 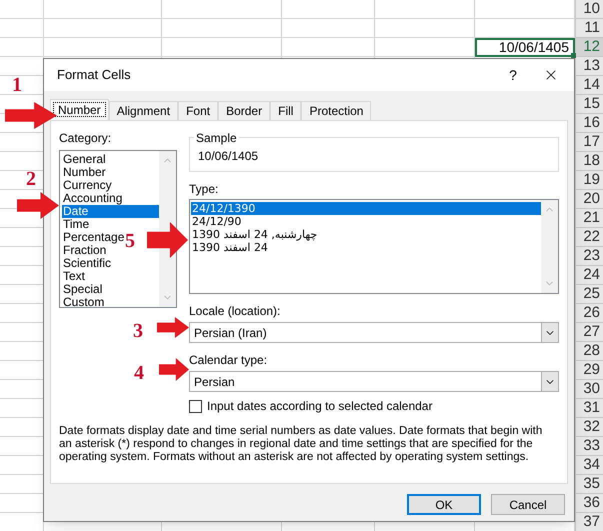 What do you see at coordinates (76, 224) in the screenshot?
I see `category-item: Time` at bounding box center [76, 224].